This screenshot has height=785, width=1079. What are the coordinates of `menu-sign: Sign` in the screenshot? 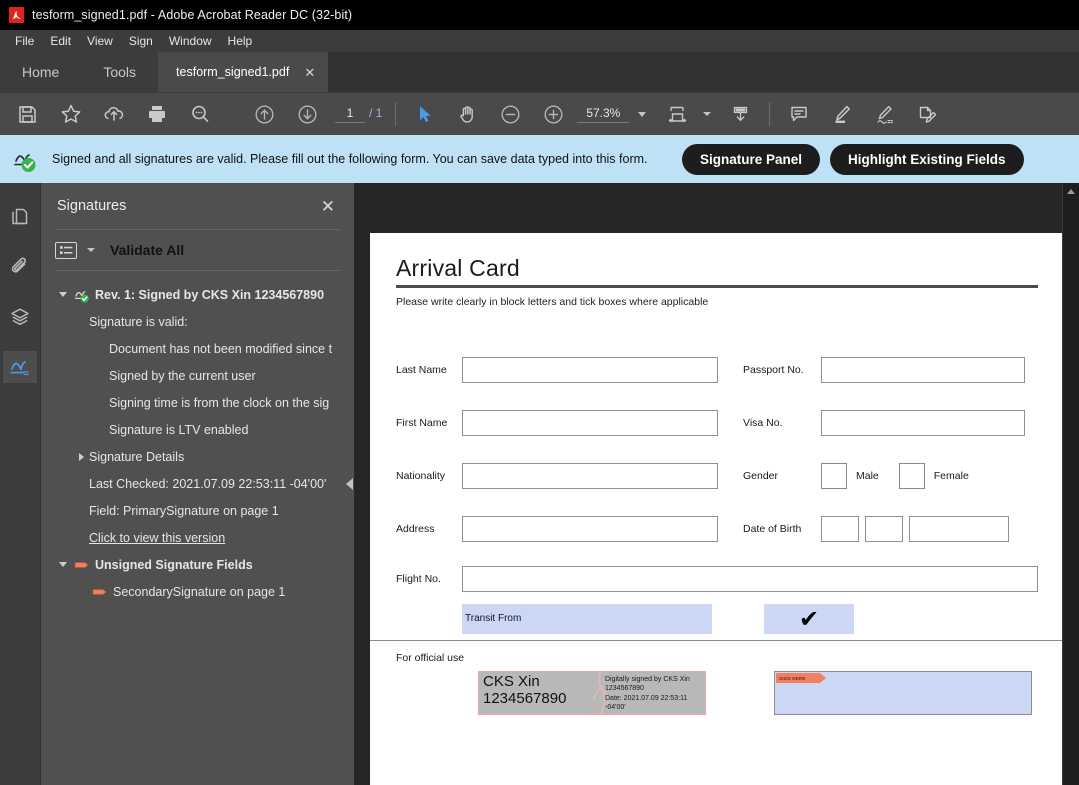 It's located at (141, 41).